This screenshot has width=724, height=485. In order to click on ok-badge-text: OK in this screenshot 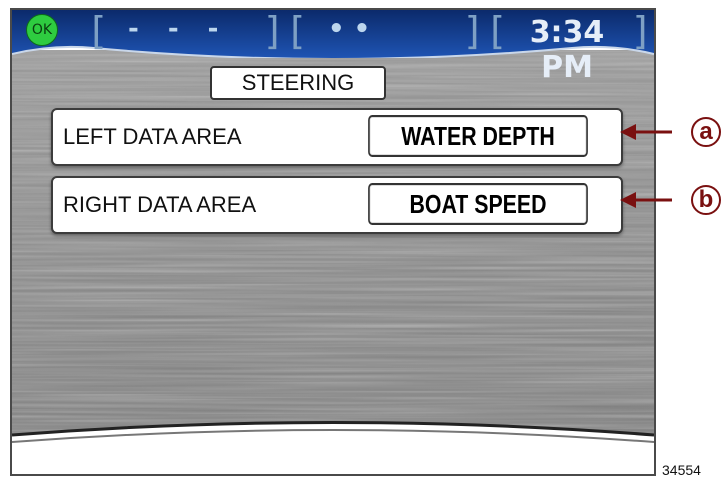, I will do `click(42, 30)`.